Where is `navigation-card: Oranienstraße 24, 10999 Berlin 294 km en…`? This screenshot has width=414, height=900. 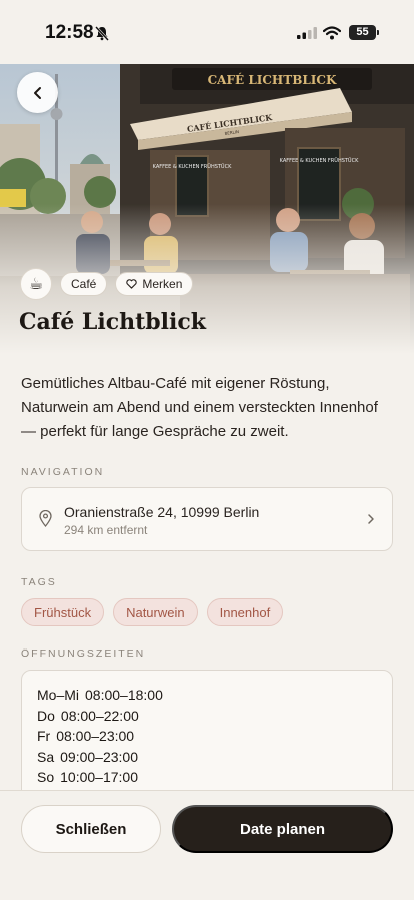 navigation-card: Oranienstraße 24, 10999 Berlin 294 km en… is located at coordinates (207, 519).